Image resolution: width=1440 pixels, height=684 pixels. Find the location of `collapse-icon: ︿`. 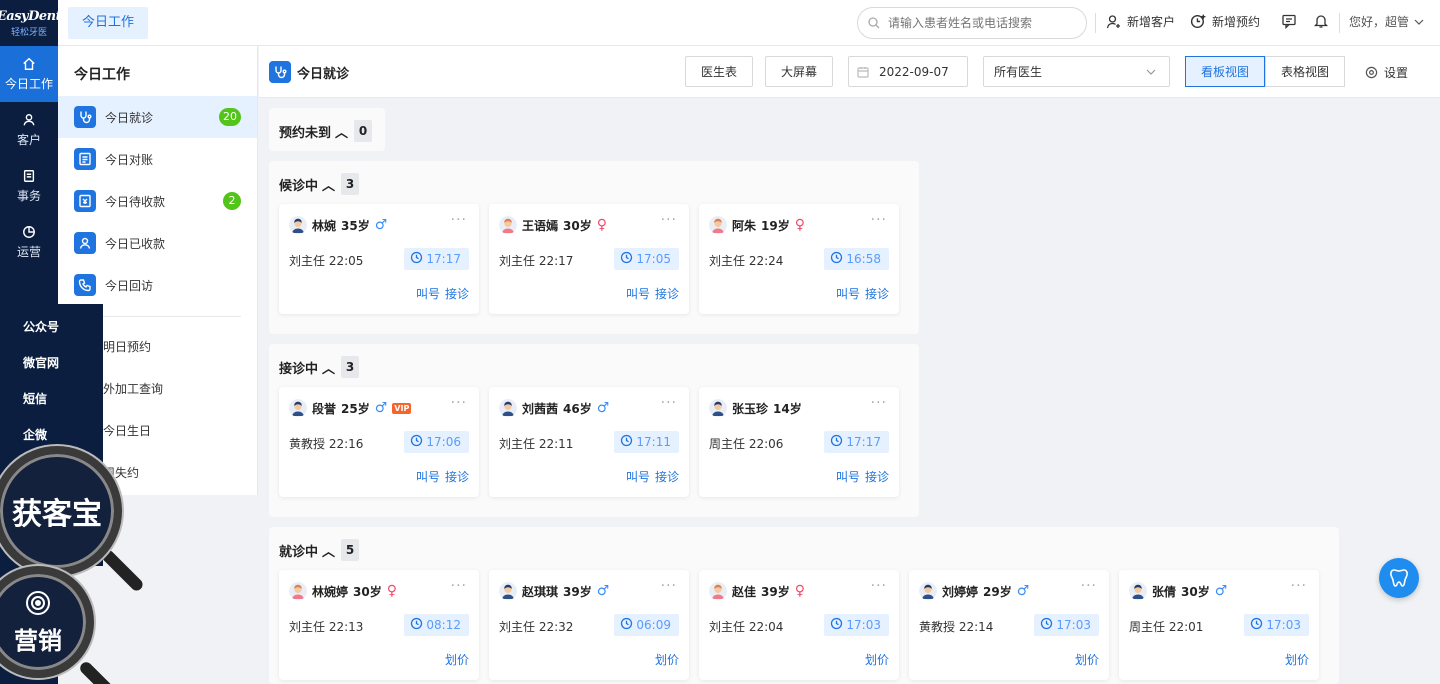

collapse-icon: ︿ is located at coordinates (329, 186).